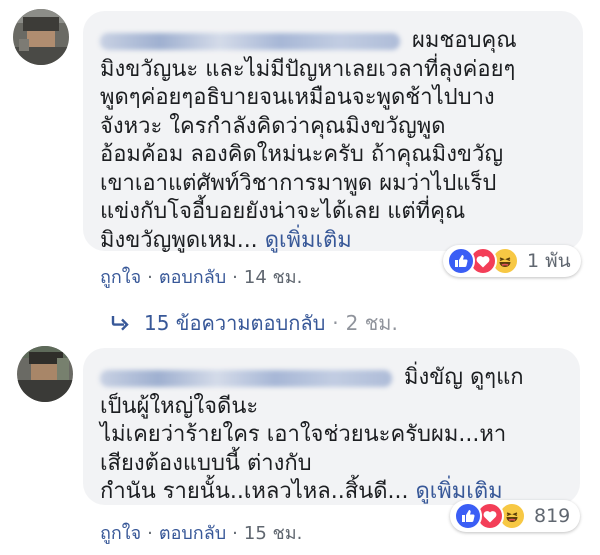 The image size is (600, 555). What do you see at coordinates (464, 377) in the screenshot?
I see `comment-text-line: มิ่งขัญ ดูๆแก` at bounding box center [464, 377].